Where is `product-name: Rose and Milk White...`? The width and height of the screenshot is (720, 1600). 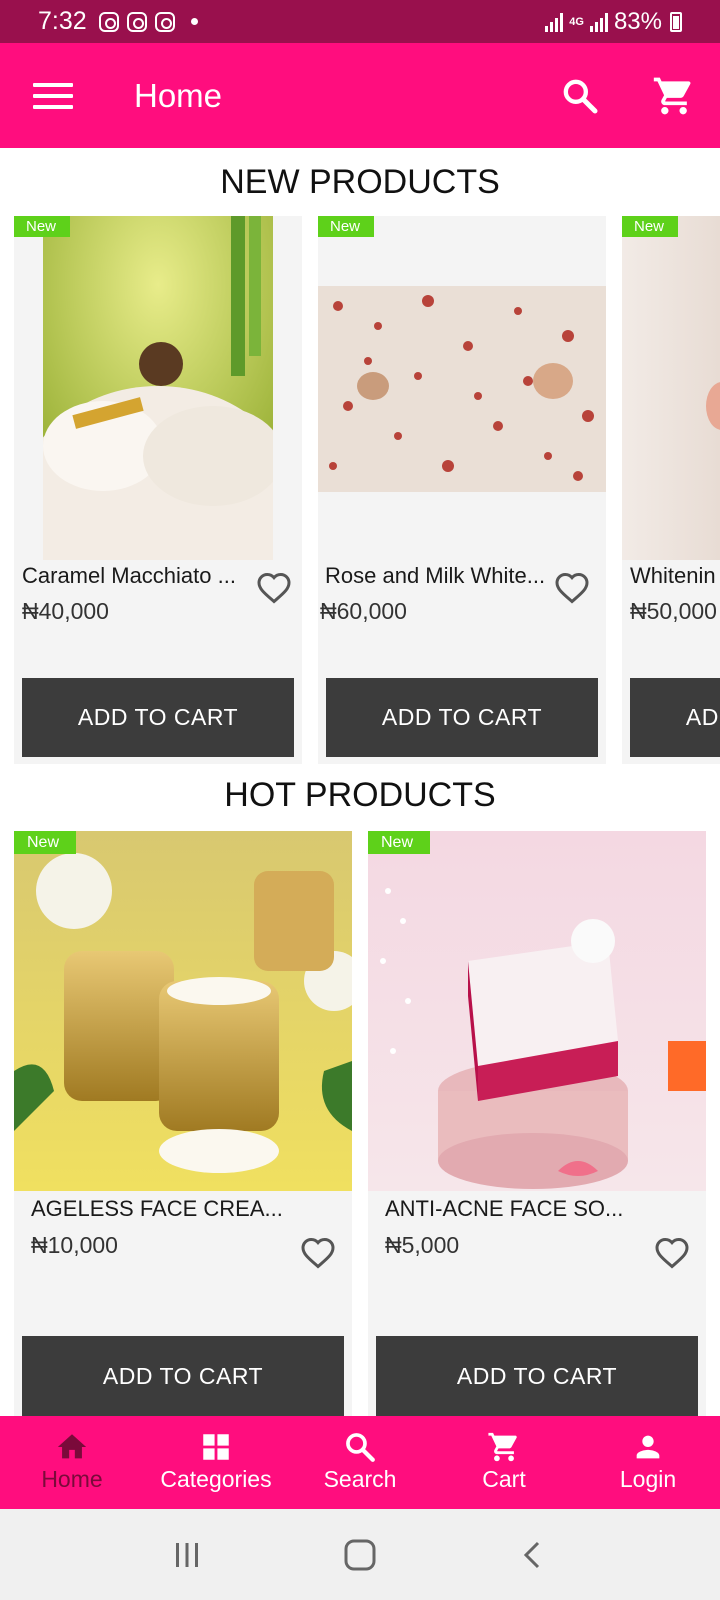 product-name: Rose and Milk White... is located at coordinates (435, 576).